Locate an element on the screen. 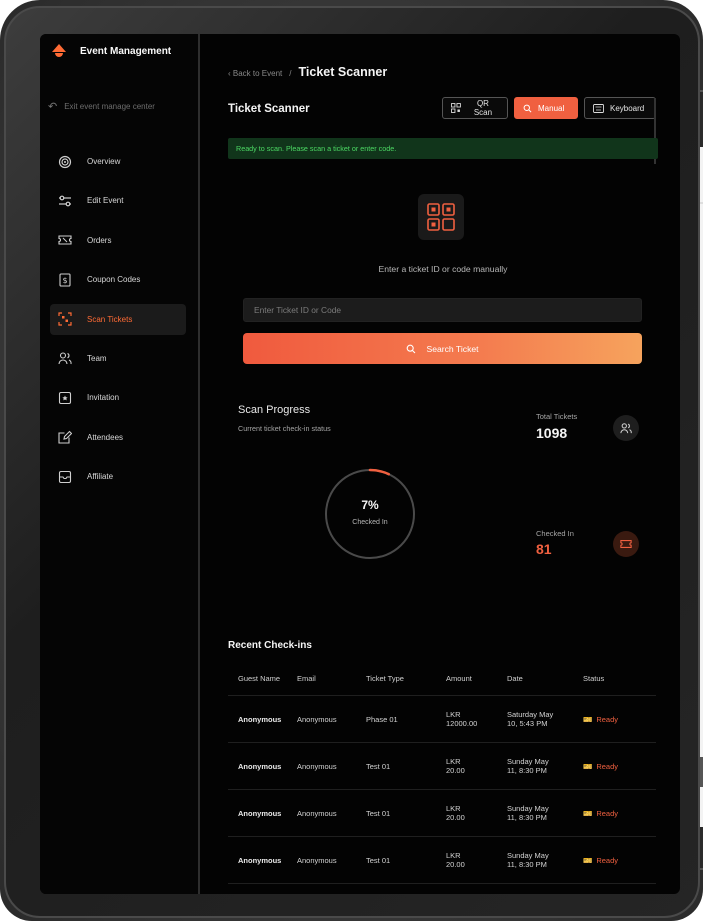  sidebar-item-label: Team is located at coordinates (97, 358).